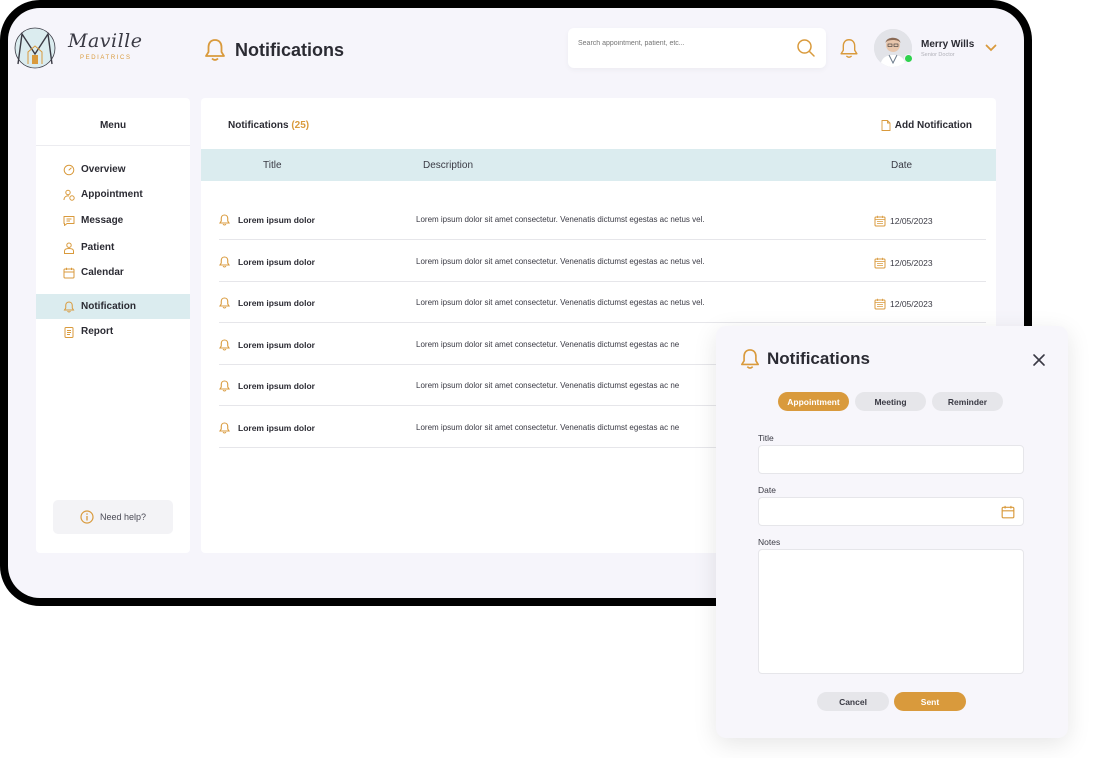  Describe the element at coordinates (102, 272) in the screenshot. I see `sidebar-item-label: Calendar` at that location.